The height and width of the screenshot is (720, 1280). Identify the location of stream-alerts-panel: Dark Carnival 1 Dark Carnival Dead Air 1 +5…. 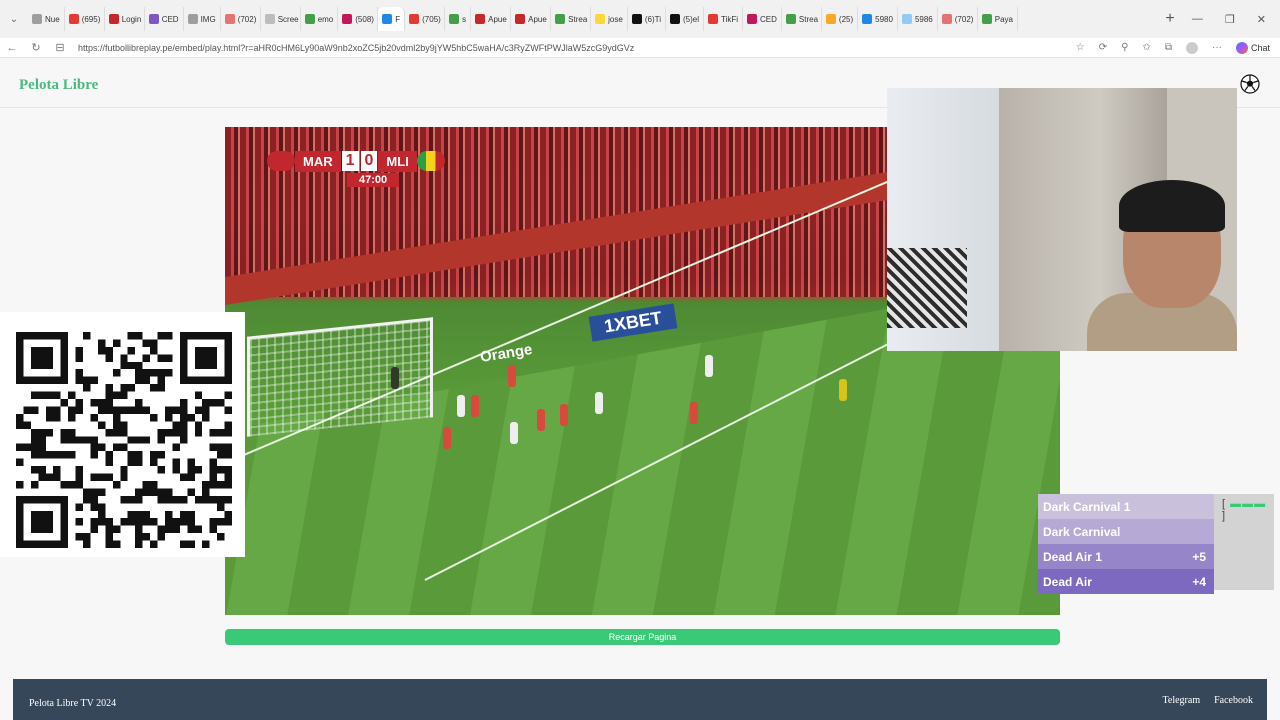
(1126, 544).